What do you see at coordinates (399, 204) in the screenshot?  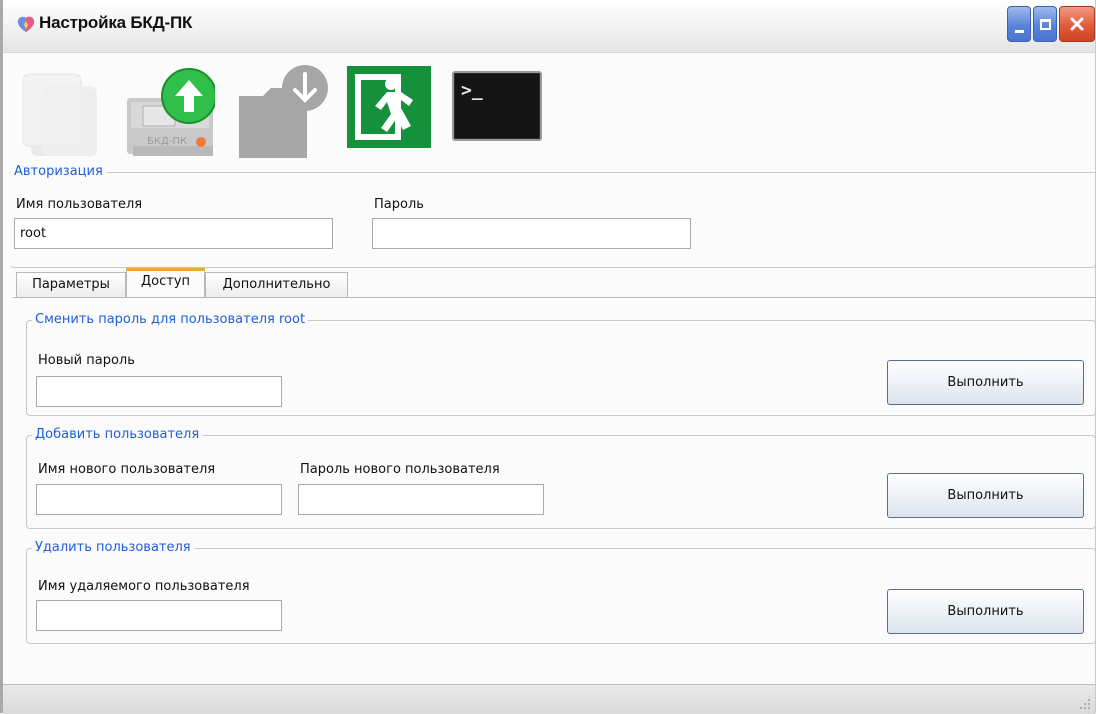 I see `password-label: Пароль` at bounding box center [399, 204].